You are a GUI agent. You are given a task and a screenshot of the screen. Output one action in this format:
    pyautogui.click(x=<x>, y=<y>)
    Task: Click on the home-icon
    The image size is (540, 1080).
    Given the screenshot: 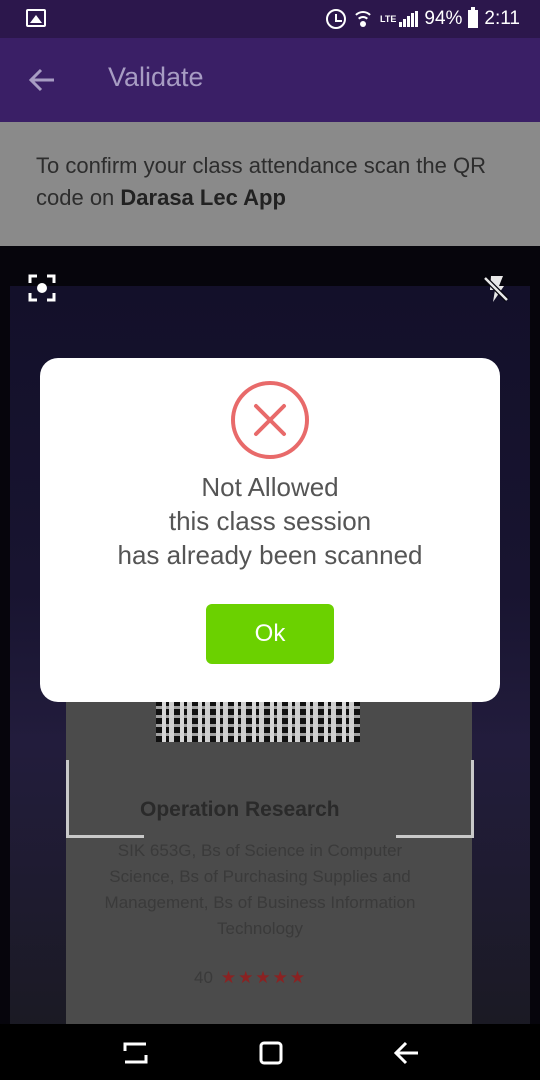 What is the action you would take?
    pyautogui.click(x=271, y=1053)
    